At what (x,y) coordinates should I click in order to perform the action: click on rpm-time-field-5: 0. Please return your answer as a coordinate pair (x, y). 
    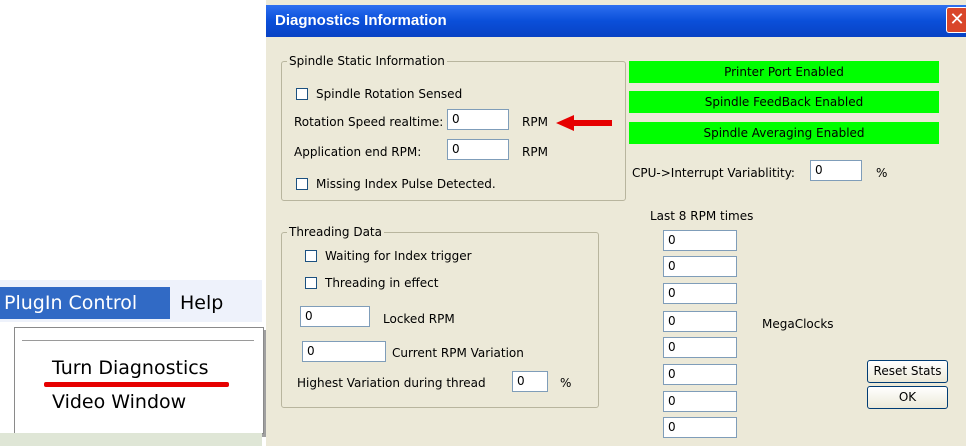
    Looking at the image, I should click on (700, 347).